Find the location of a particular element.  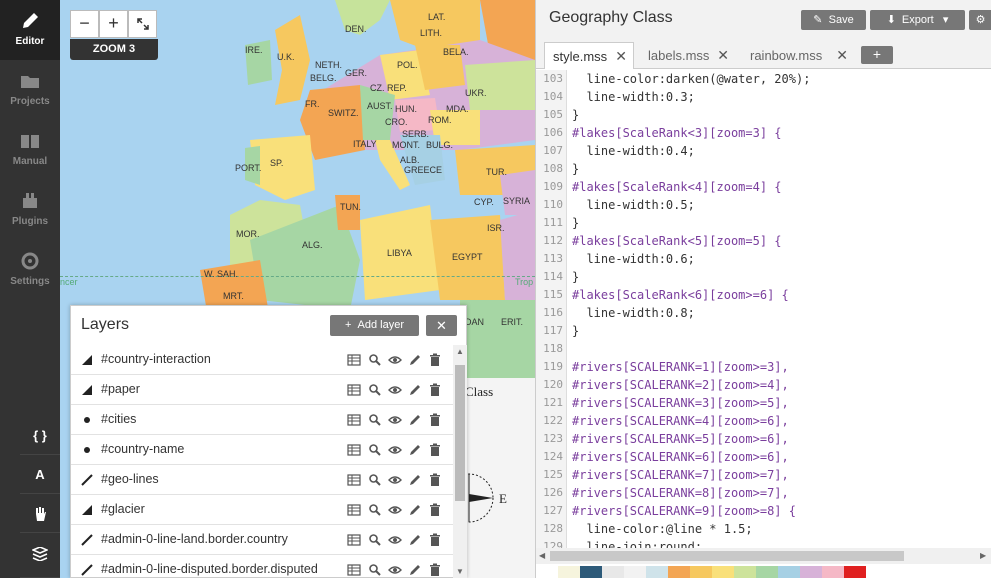

pan-tool-button is located at coordinates (40, 514).